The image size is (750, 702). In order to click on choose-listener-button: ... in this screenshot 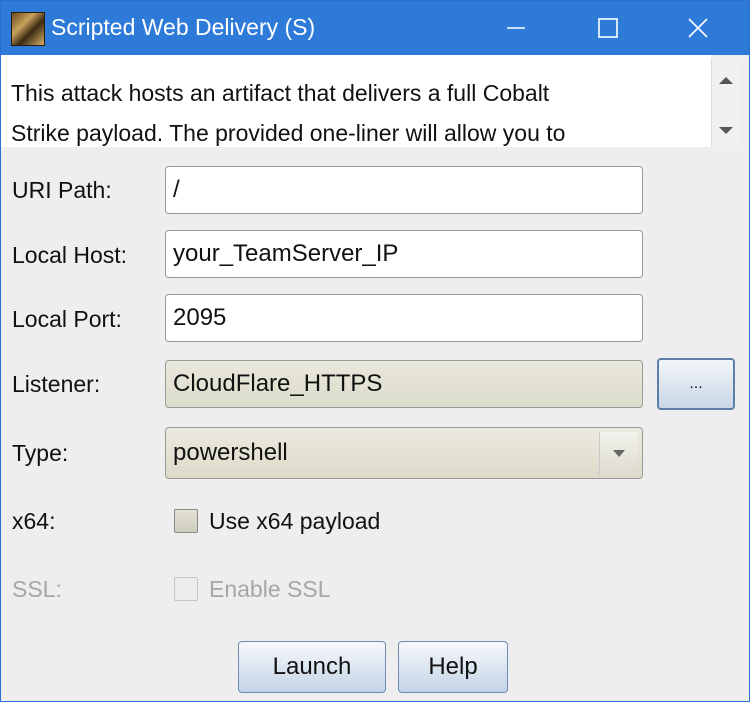, I will do `click(696, 384)`.